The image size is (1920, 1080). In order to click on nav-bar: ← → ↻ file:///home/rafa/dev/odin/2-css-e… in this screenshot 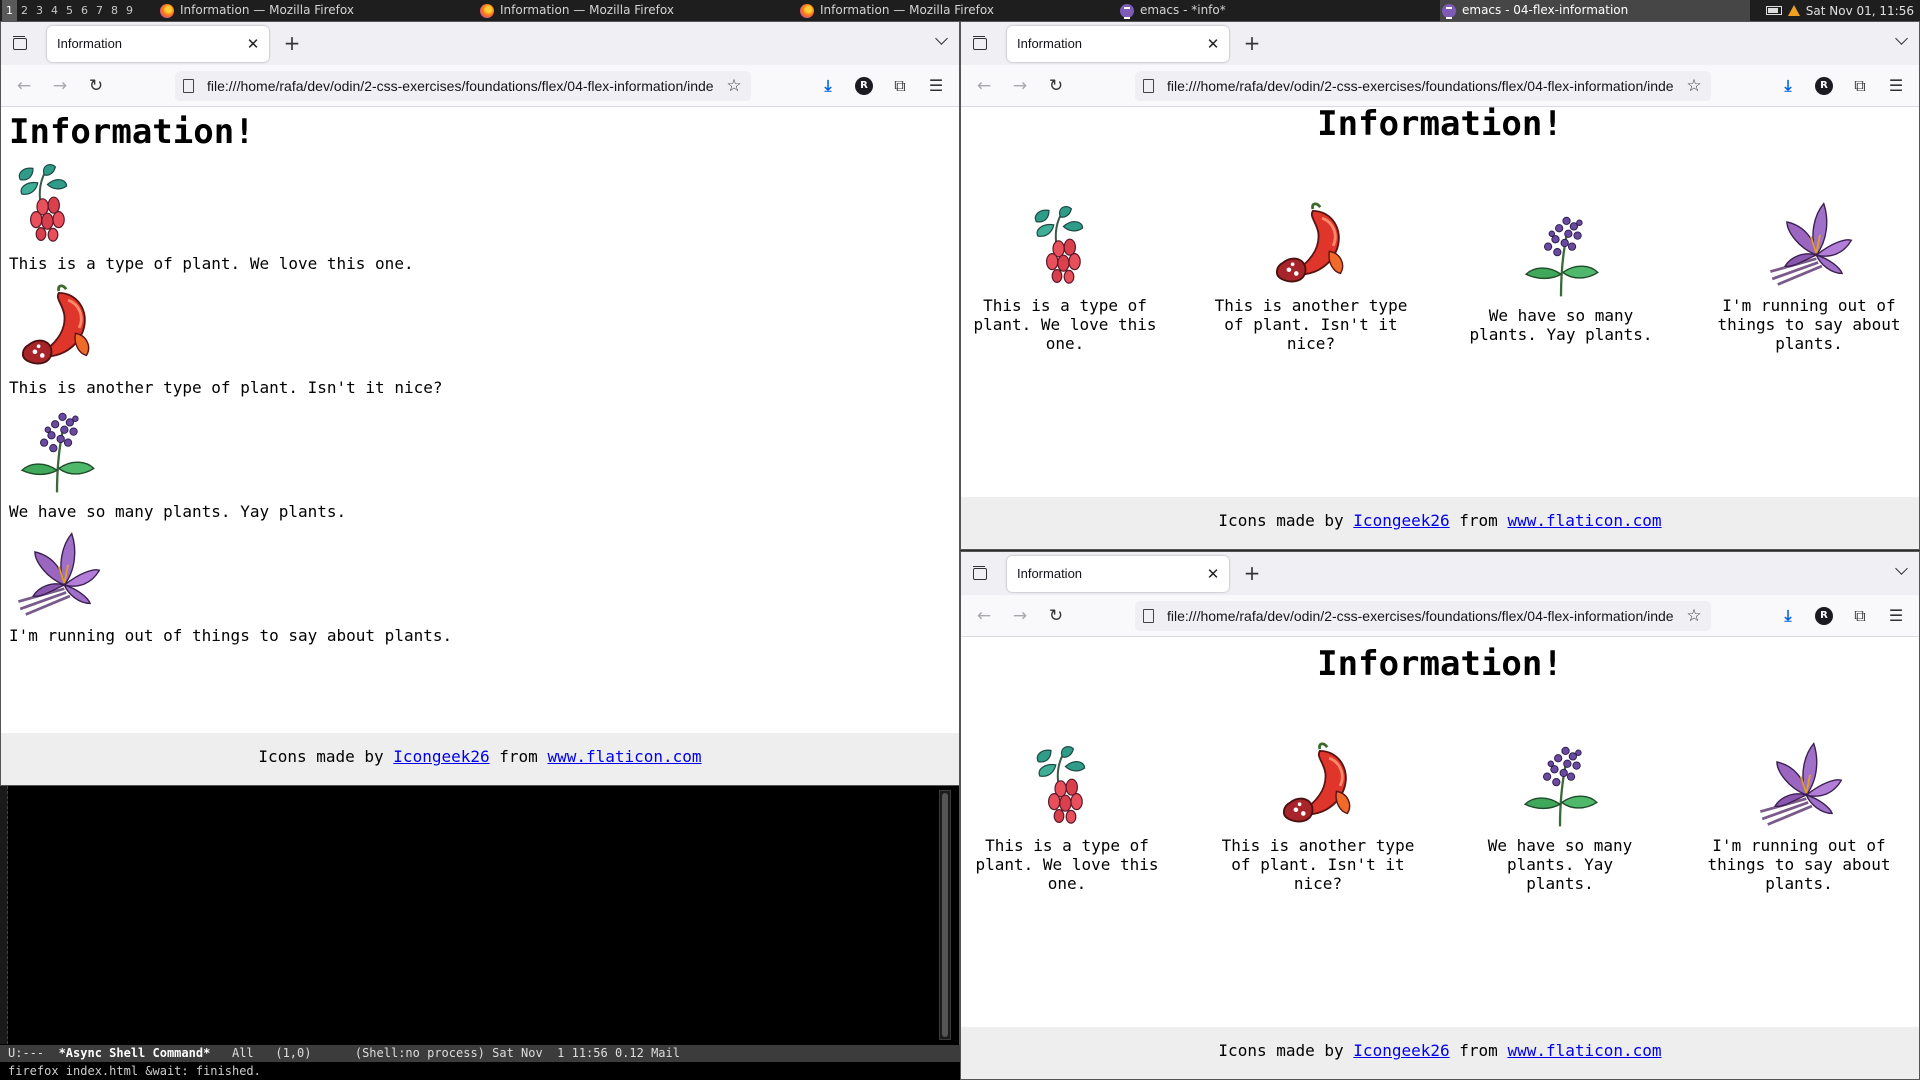, I will do `click(1440, 616)`.